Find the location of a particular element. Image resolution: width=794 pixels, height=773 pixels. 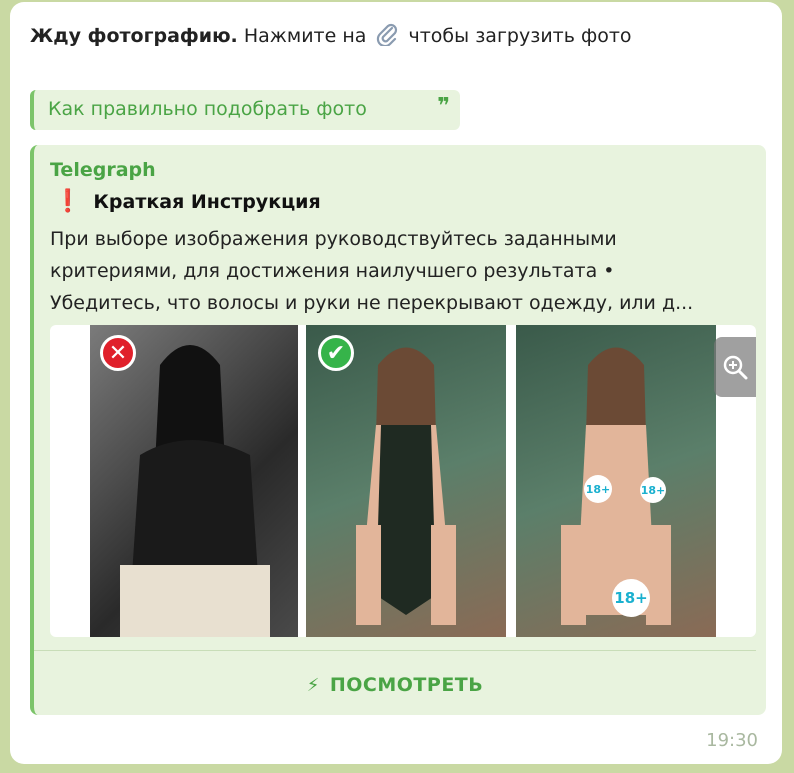

message-text-after: чтобы загрузить фото is located at coordinates (520, 36).